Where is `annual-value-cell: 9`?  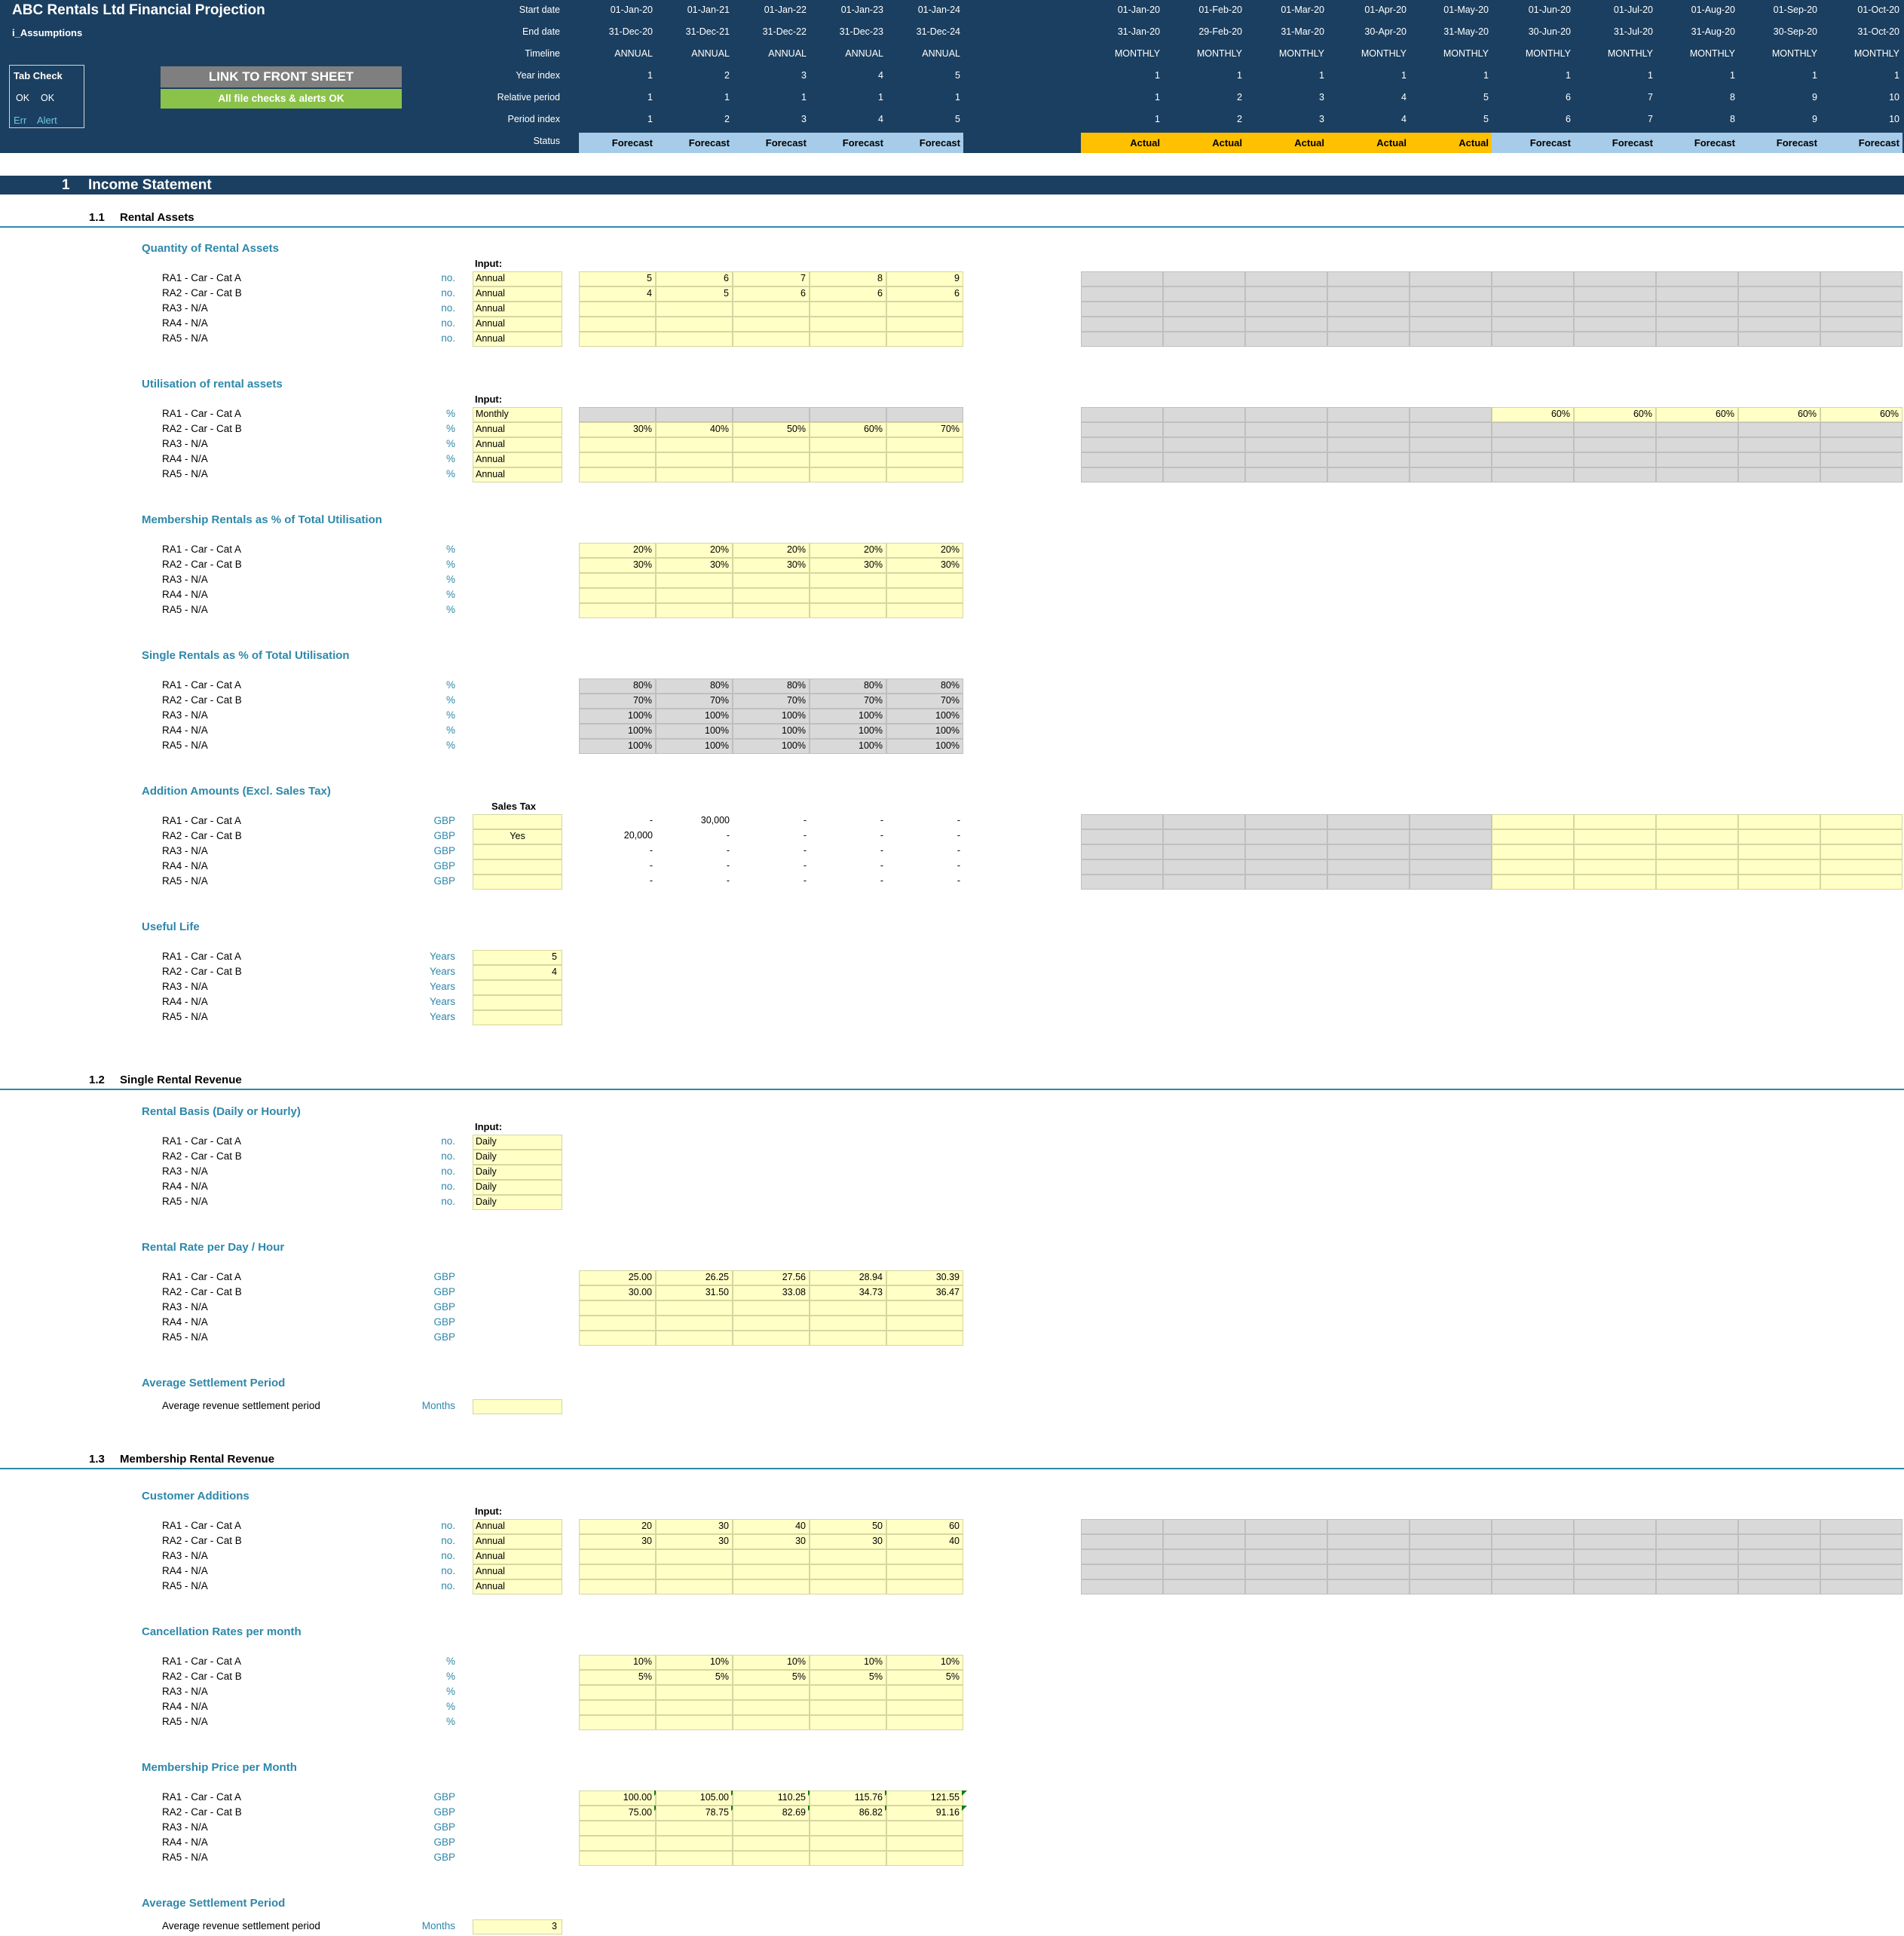 annual-value-cell: 9 is located at coordinates (924, 278).